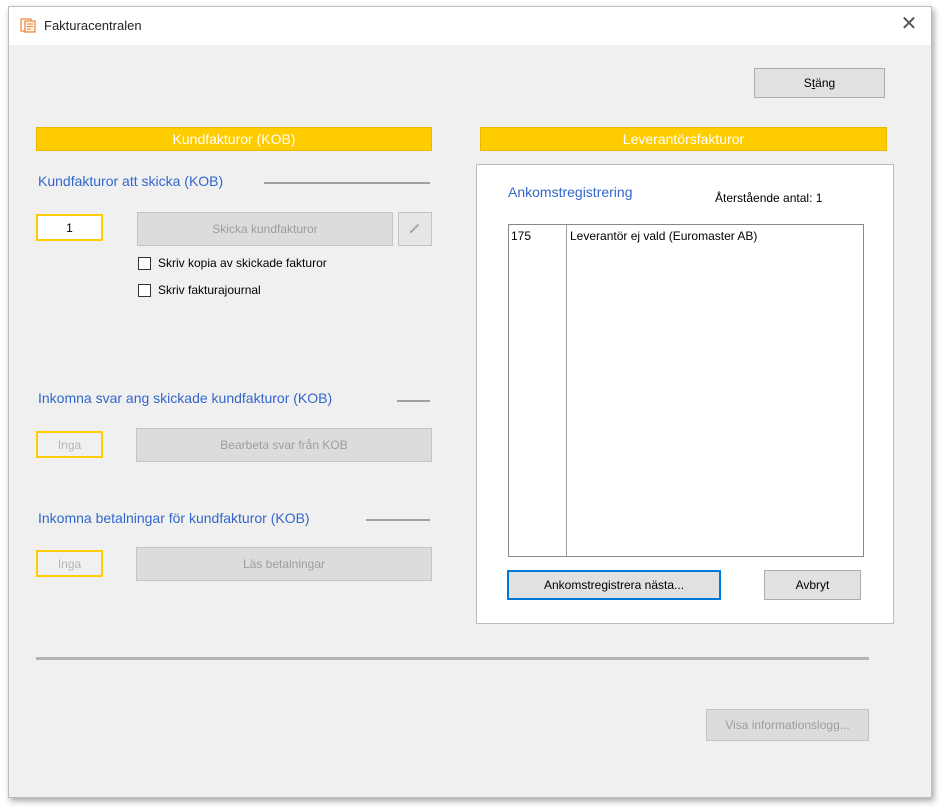 Image resolution: width=940 pixels, height=809 pixels. Describe the element at coordinates (69, 444) in the screenshot. I see `incoming-replies-count: Inga` at that location.